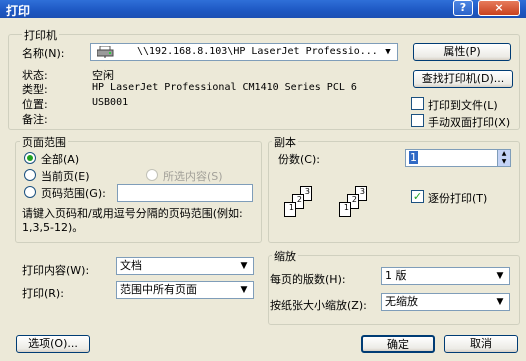 The width and height of the screenshot is (526, 361). I want to click on cancel-button: 取消, so click(481, 344).